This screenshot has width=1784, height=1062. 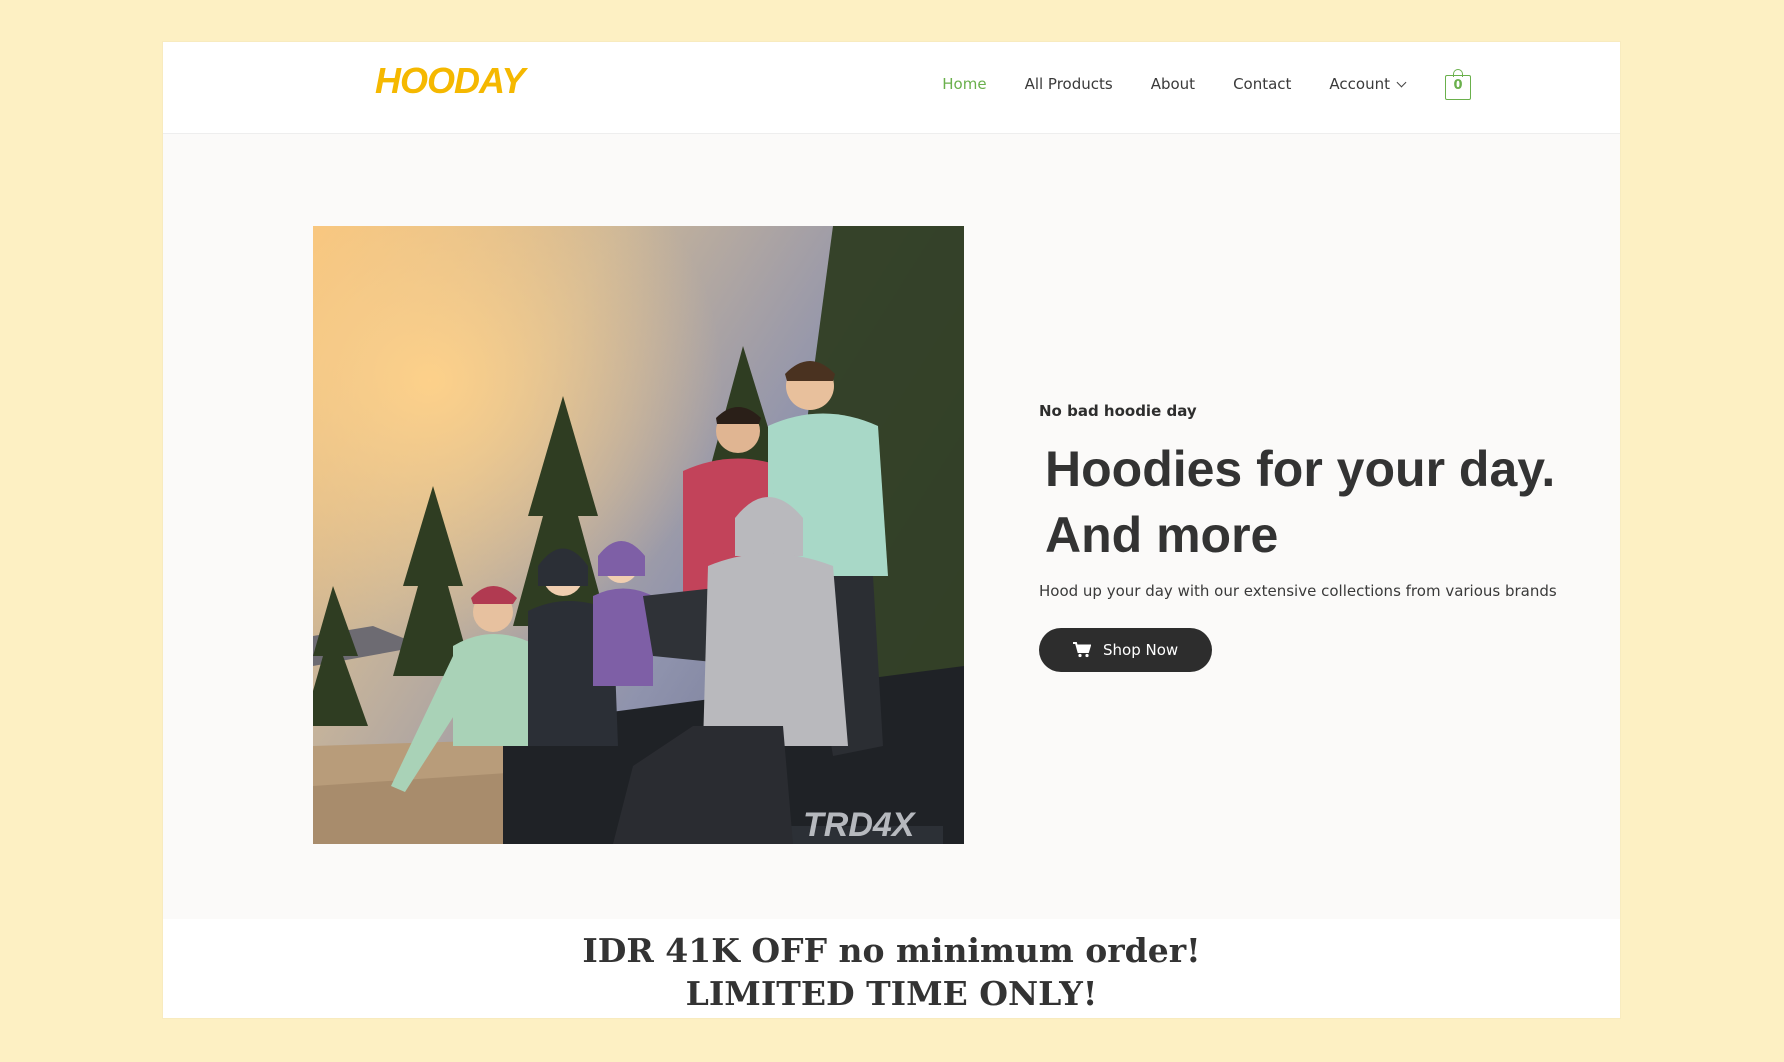 I want to click on hero-headline-line2: And more, so click(x=1162, y=535).